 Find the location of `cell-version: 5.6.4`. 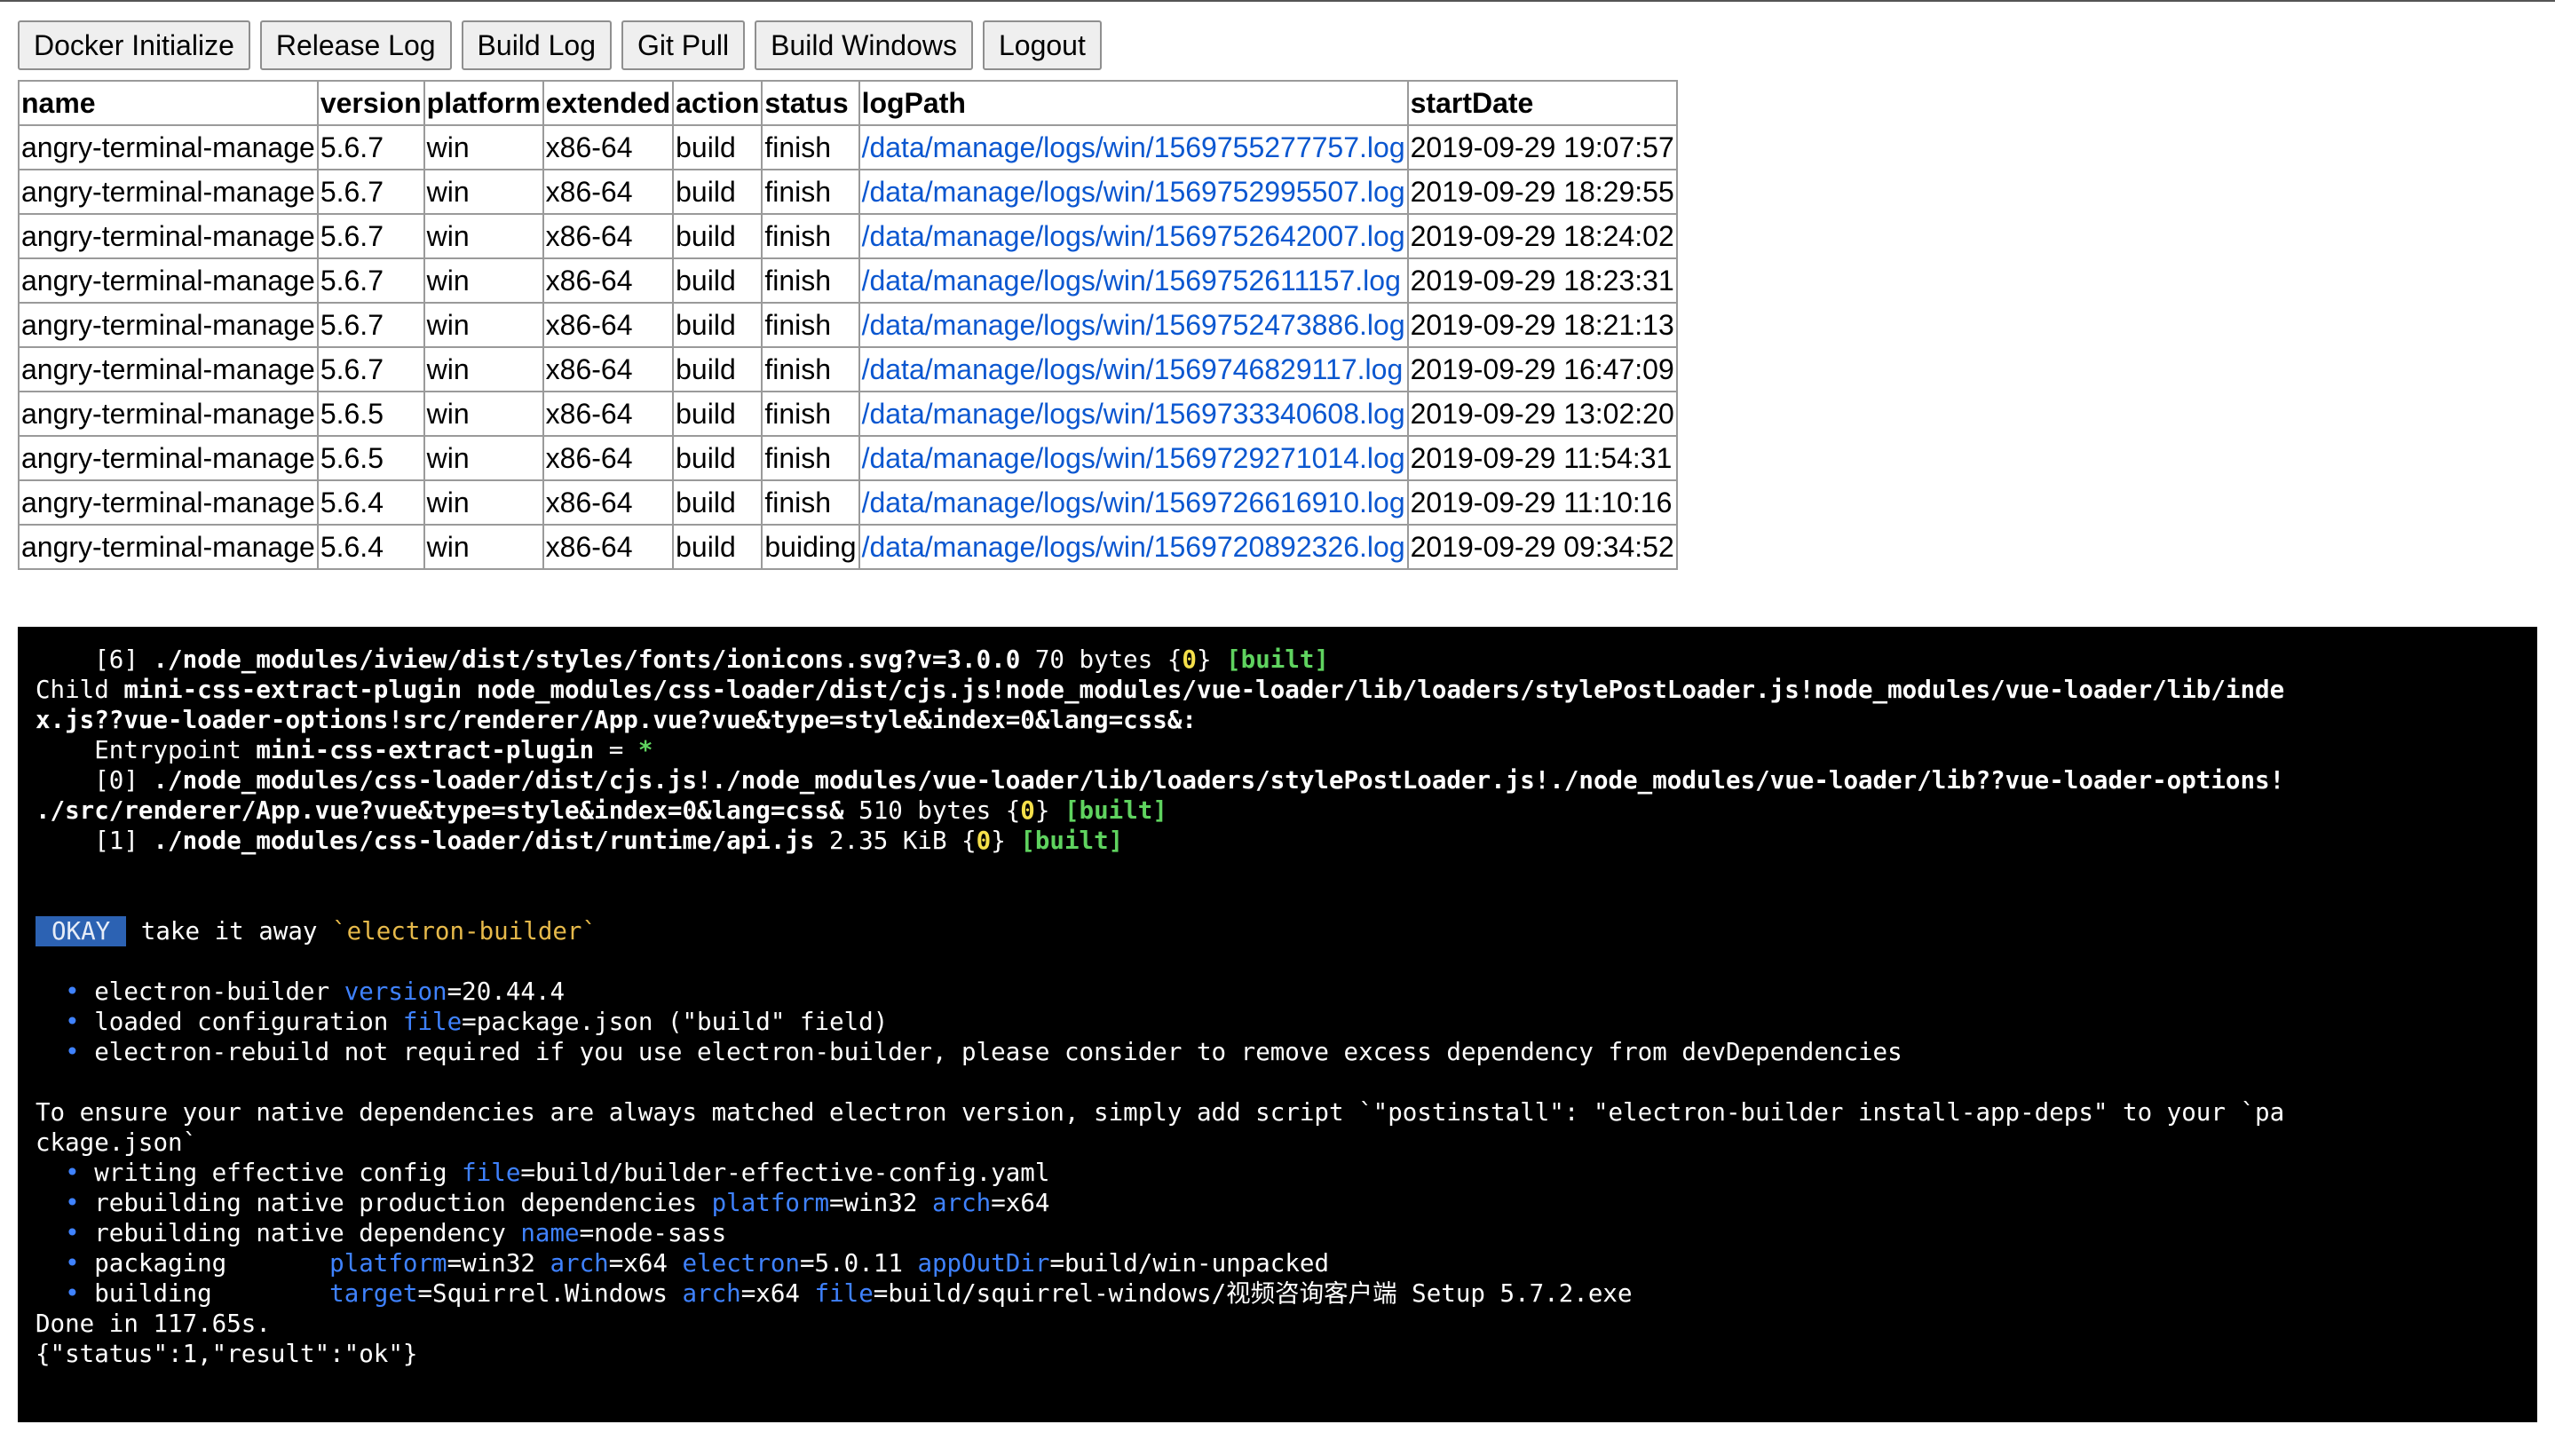

cell-version: 5.6.4 is located at coordinates (370, 502).